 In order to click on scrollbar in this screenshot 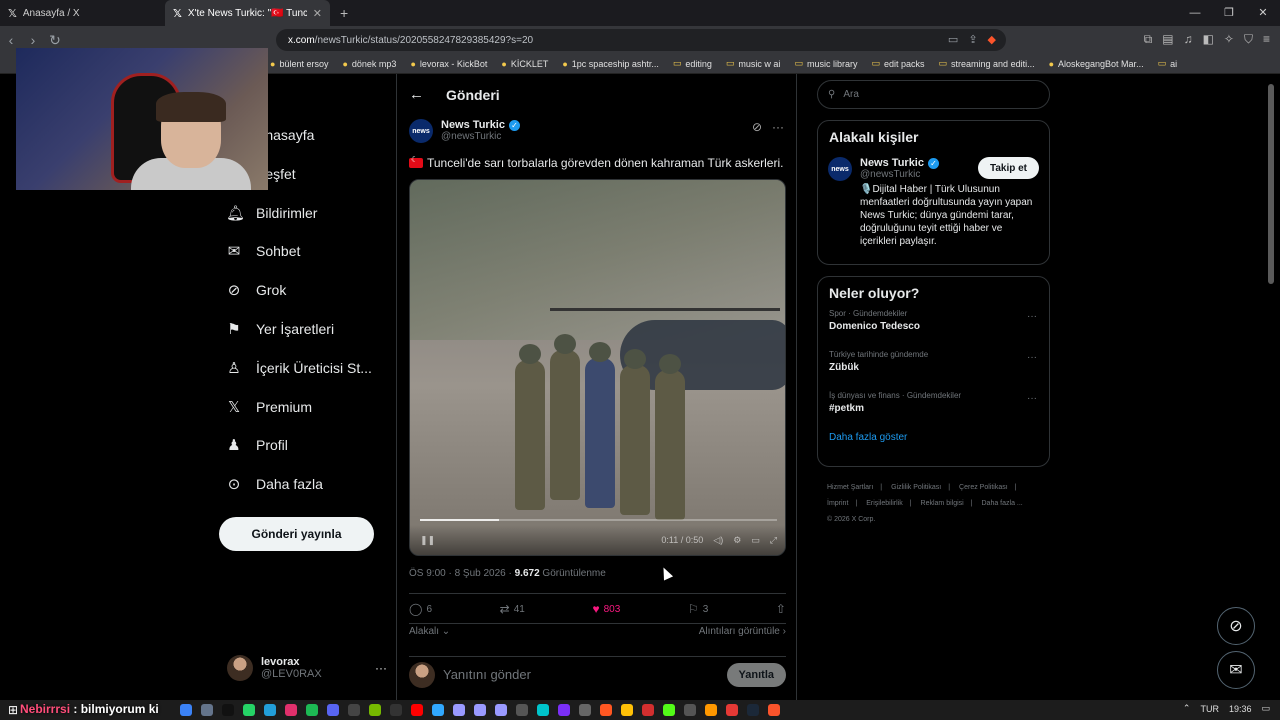, I will do `click(1271, 184)`.